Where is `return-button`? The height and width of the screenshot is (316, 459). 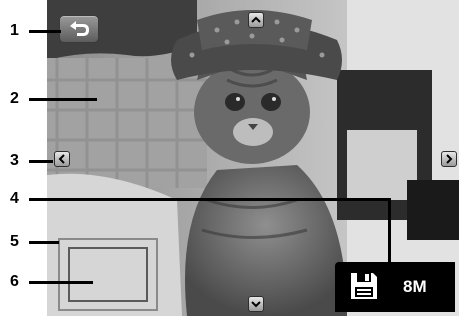 return-button is located at coordinates (79, 29).